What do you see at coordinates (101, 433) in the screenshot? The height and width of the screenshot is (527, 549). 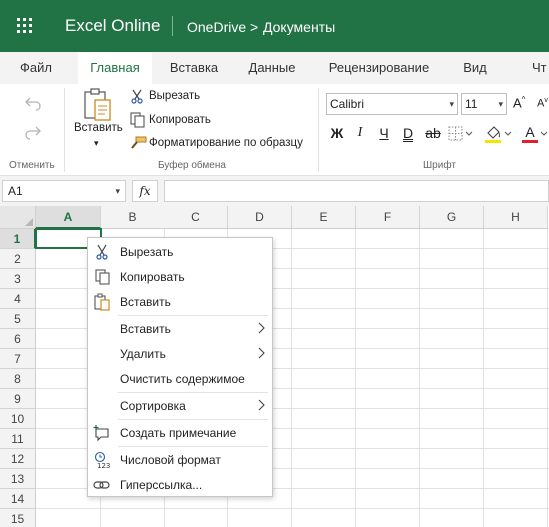 I see `comment-icon` at bounding box center [101, 433].